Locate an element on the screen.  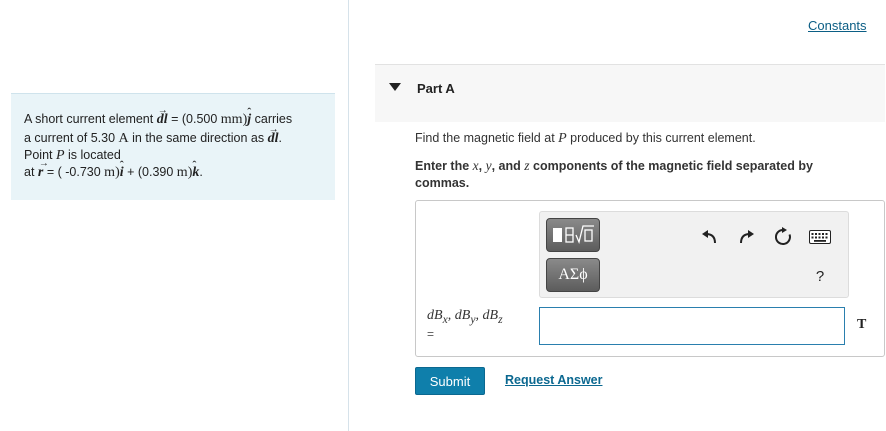
answer-input is located at coordinates (692, 326).